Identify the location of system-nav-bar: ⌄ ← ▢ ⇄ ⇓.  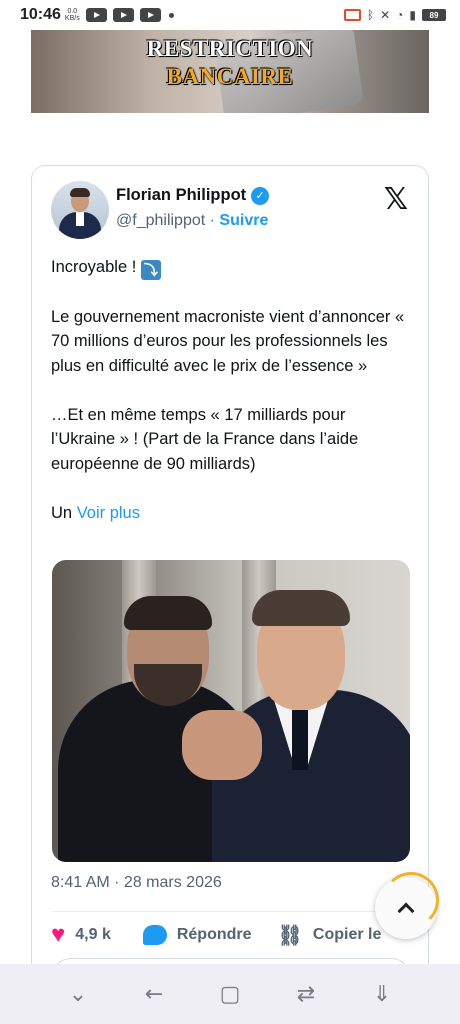
(230, 994).